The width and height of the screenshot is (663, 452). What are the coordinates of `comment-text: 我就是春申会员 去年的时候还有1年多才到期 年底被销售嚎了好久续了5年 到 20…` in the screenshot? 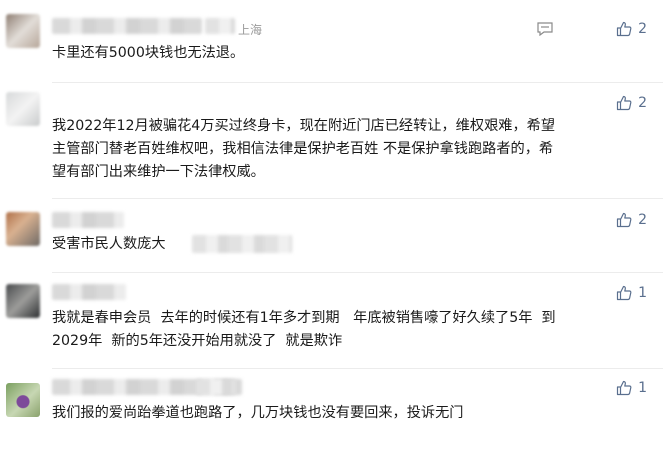 It's located at (304, 329).